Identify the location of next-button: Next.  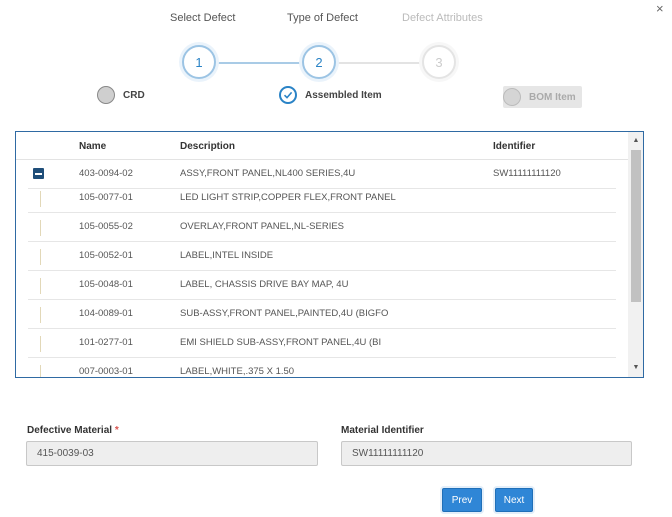
(514, 500).